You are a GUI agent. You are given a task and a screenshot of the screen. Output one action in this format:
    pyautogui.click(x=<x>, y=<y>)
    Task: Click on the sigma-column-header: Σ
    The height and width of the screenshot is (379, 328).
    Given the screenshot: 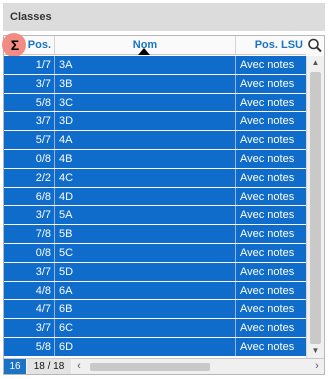 What is the action you would take?
    pyautogui.click(x=14, y=45)
    